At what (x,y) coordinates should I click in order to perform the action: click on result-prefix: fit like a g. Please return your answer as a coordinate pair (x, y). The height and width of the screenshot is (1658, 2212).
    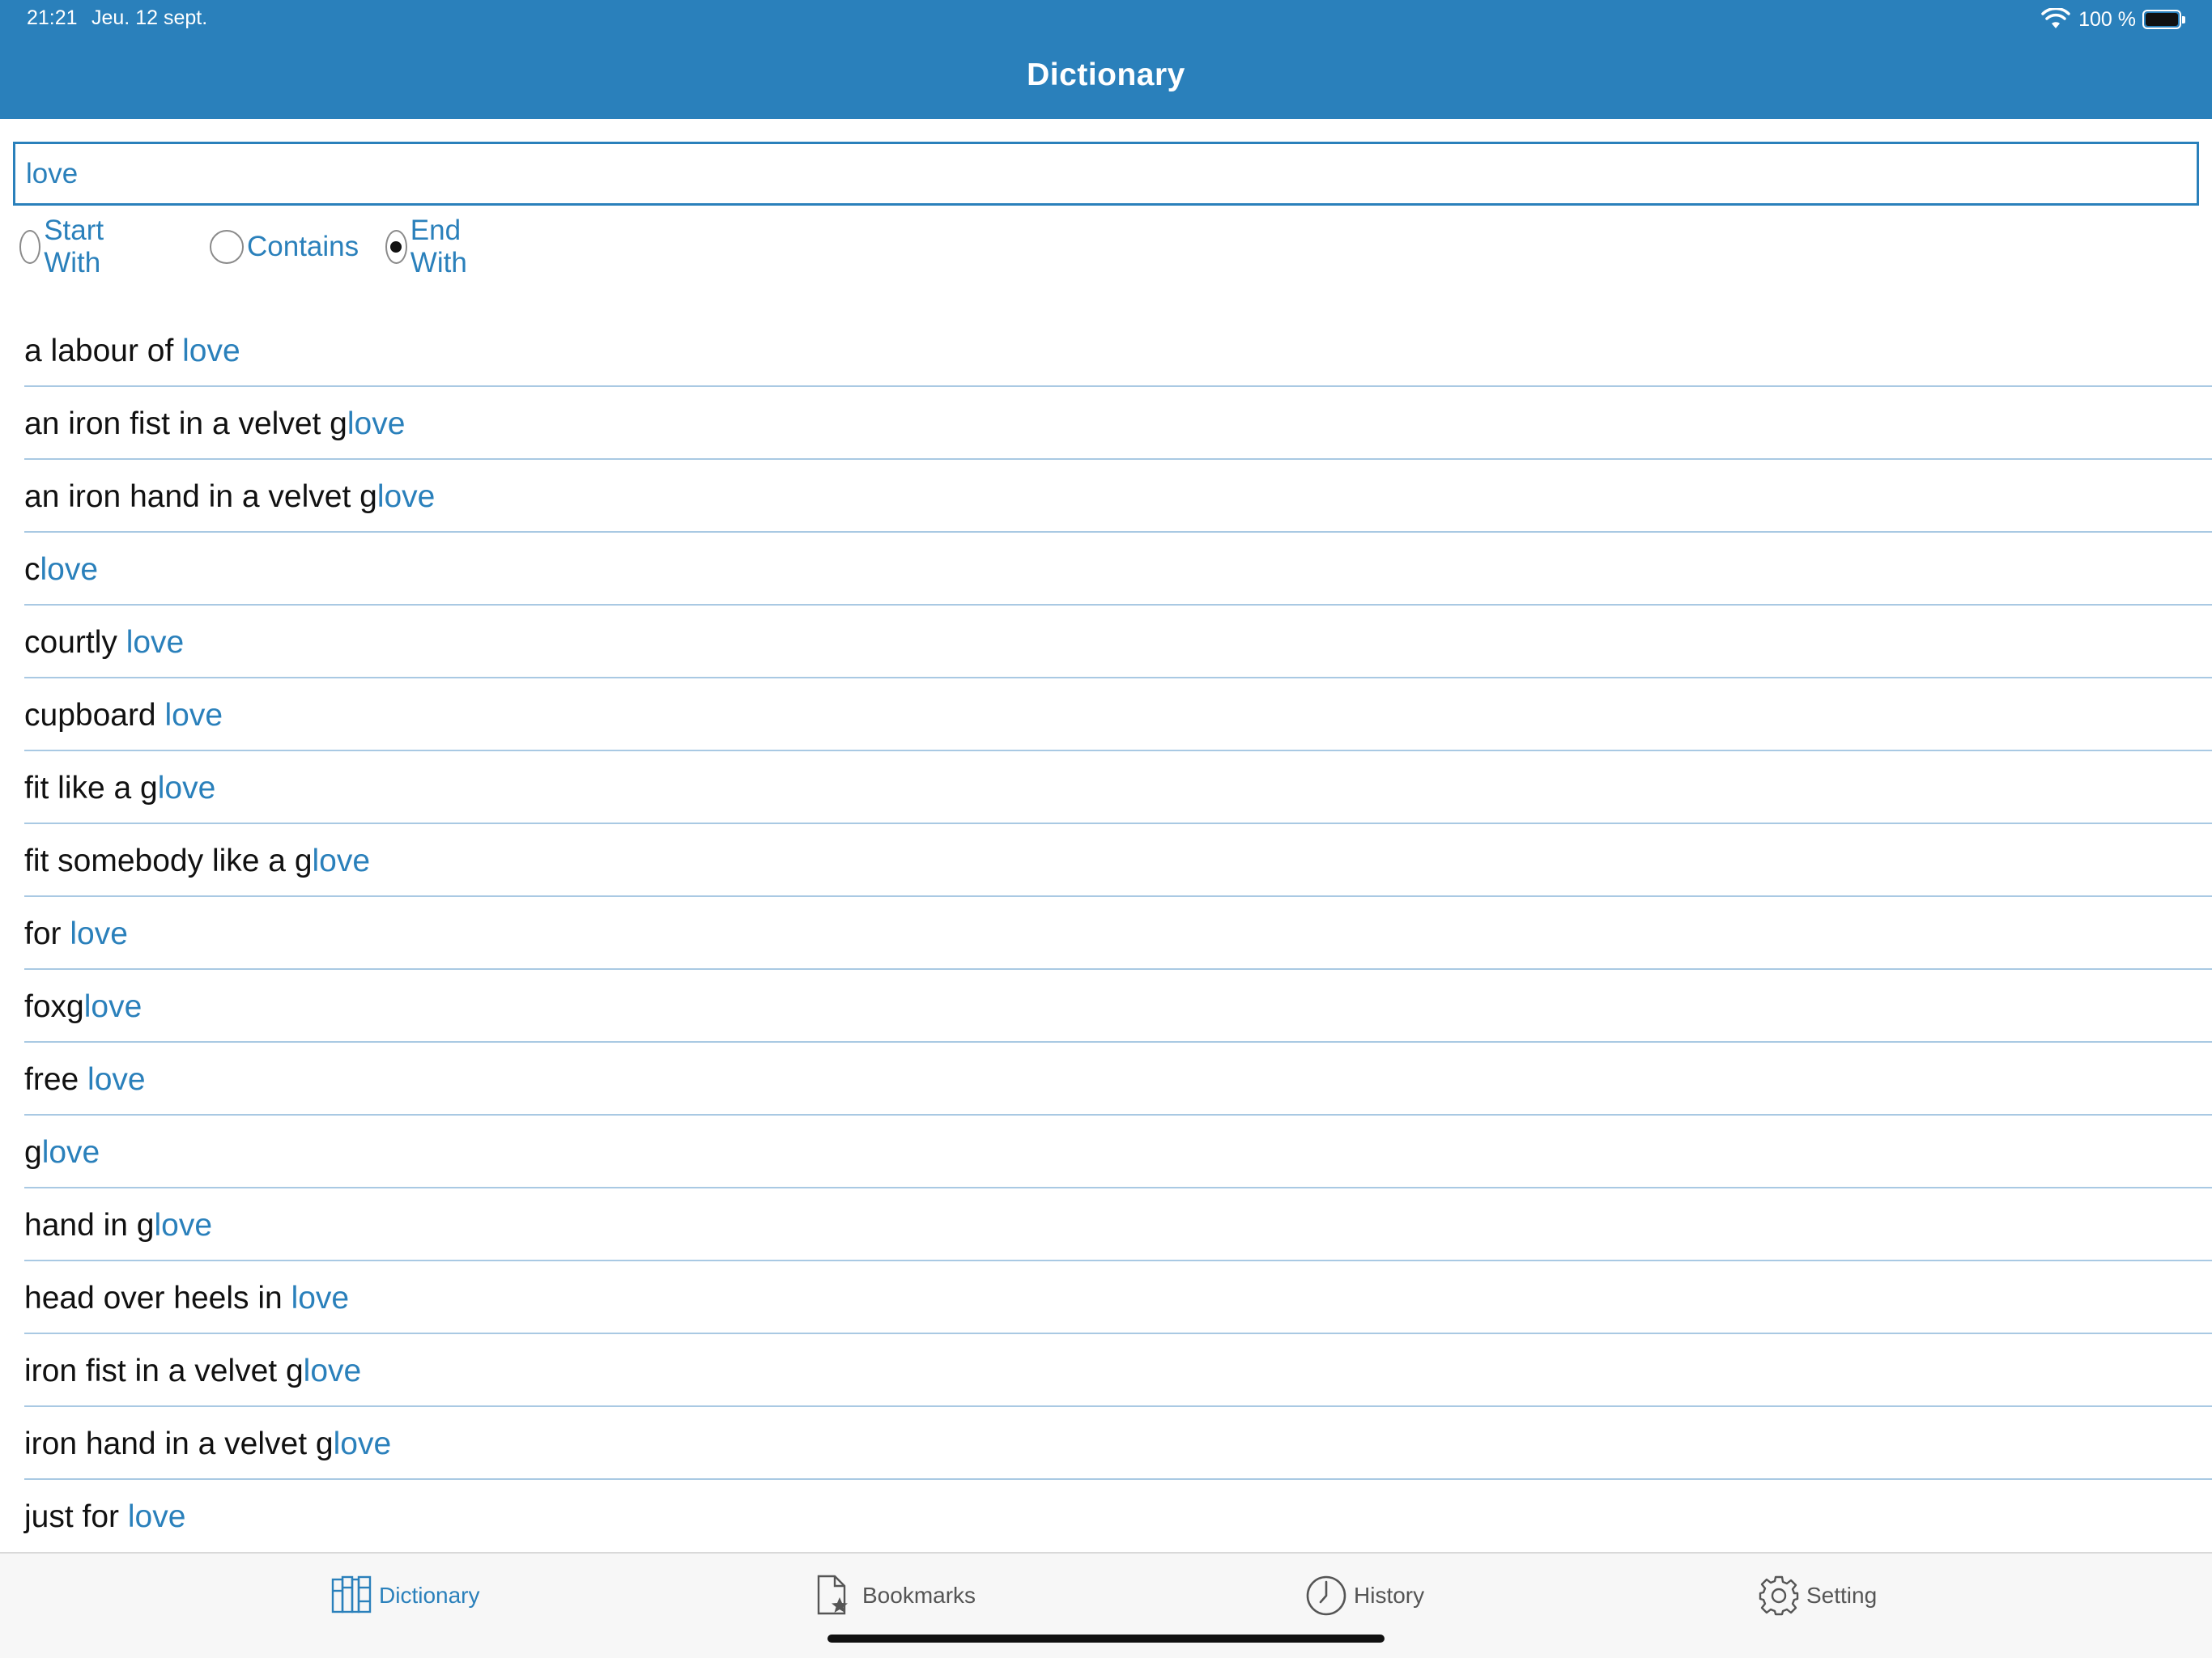
    Looking at the image, I should click on (91, 788).